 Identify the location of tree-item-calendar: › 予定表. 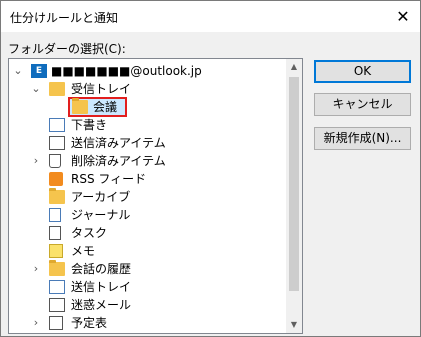
(144, 323).